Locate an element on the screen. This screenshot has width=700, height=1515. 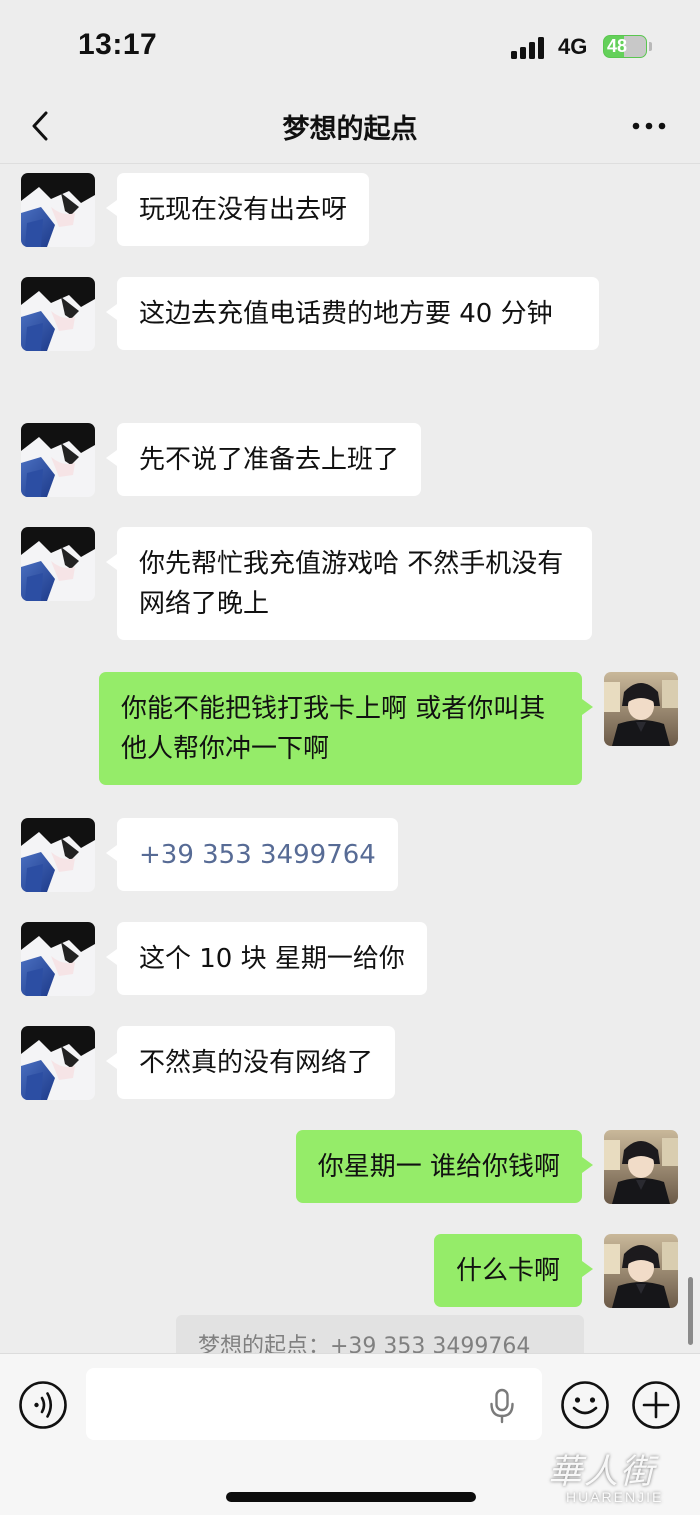
more-actions-button is located at coordinates (656, 1405).